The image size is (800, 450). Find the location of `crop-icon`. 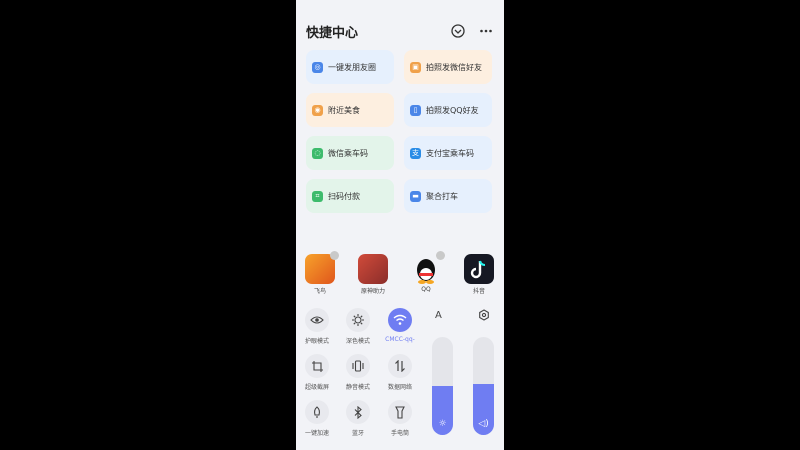

crop-icon is located at coordinates (317, 366).